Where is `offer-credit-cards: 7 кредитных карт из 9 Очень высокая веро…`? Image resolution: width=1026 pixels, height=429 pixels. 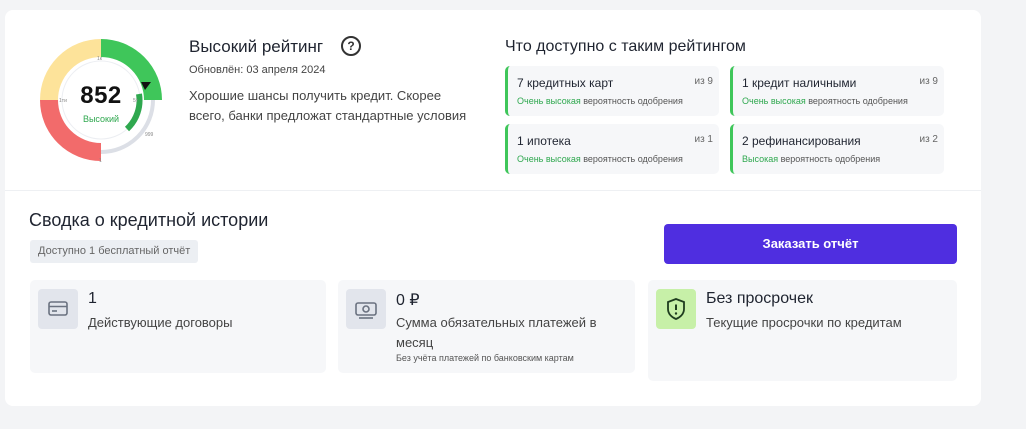
offer-credit-cards: 7 кредитных карт из 9 Очень высокая веро… is located at coordinates (612, 91).